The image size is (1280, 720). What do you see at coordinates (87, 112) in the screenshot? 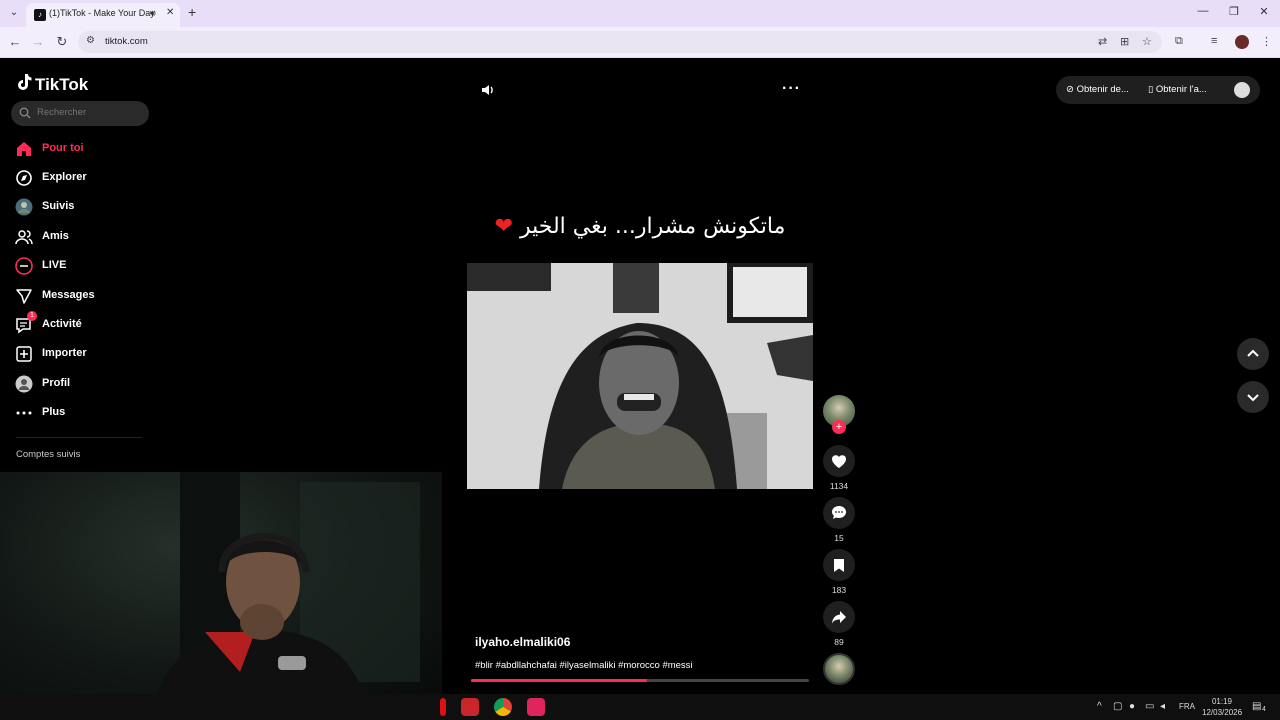
I see `search-input` at bounding box center [87, 112].